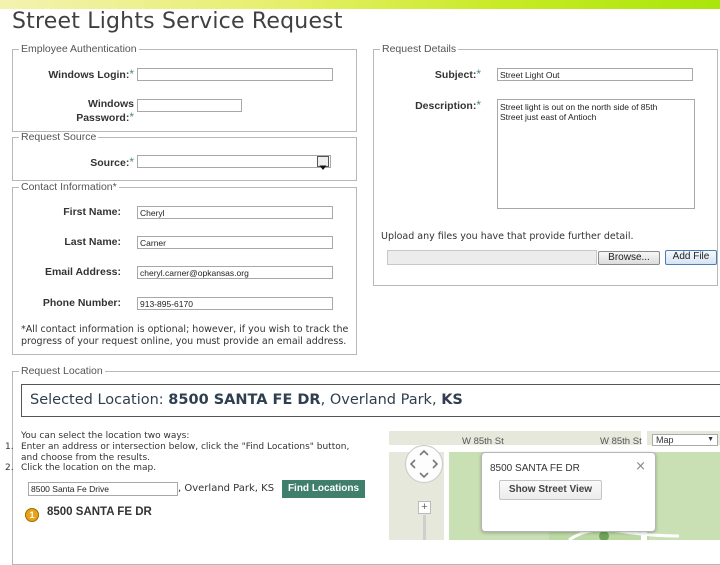 The width and height of the screenshot is (720, 565). What do you see at coordinates (483, 441) in the screenshot?
I see `street-label-west: W 85th St` at bounding box center [483, 441].